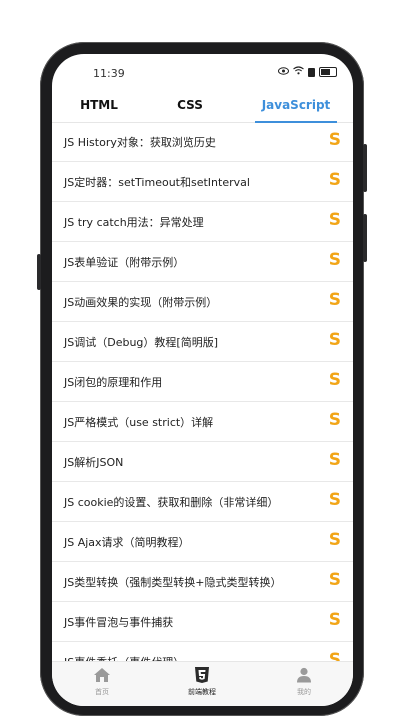 This screenshot has height=720, width=405. I want to click on list-item-title: JS Ajax请求（简明教程）, so click(127, 542).